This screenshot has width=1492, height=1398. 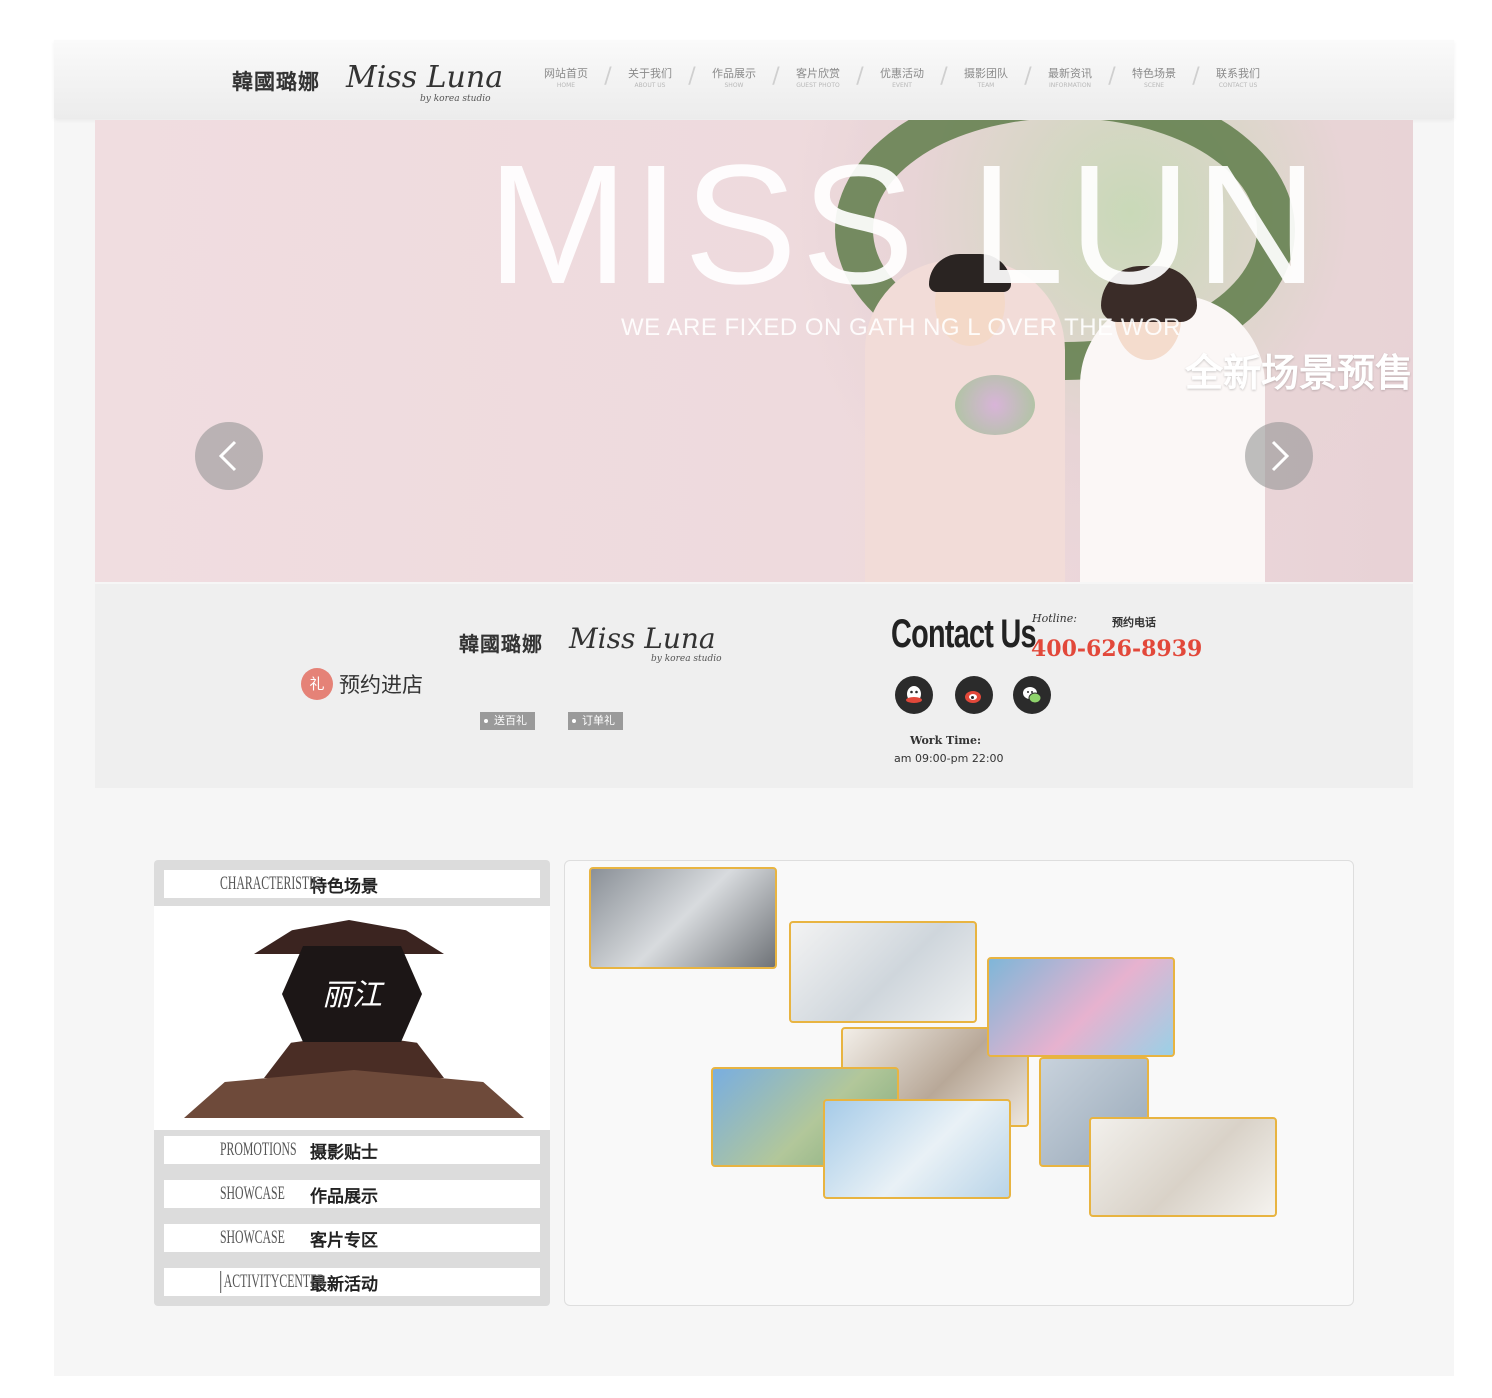 I want to click on nav-label: 网站首页, so click(x=566, y=73).